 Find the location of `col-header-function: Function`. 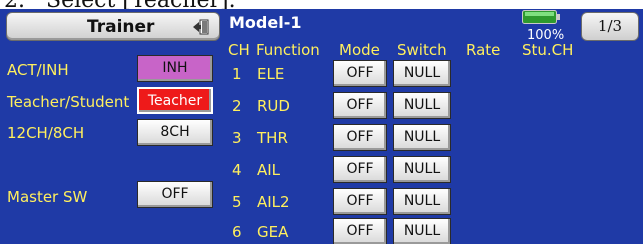

col-header-function: Function is located at coordinates (288, 50).